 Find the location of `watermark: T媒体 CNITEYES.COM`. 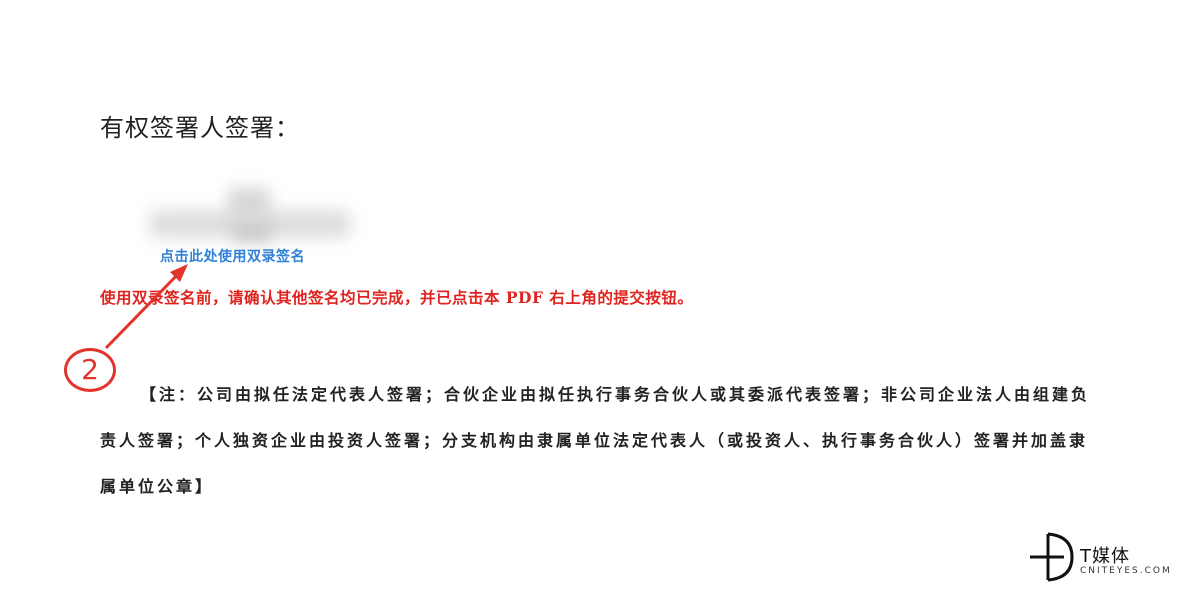

watermark: T媒体 CNITEYES.COM is located at coordinates (1101, 557).